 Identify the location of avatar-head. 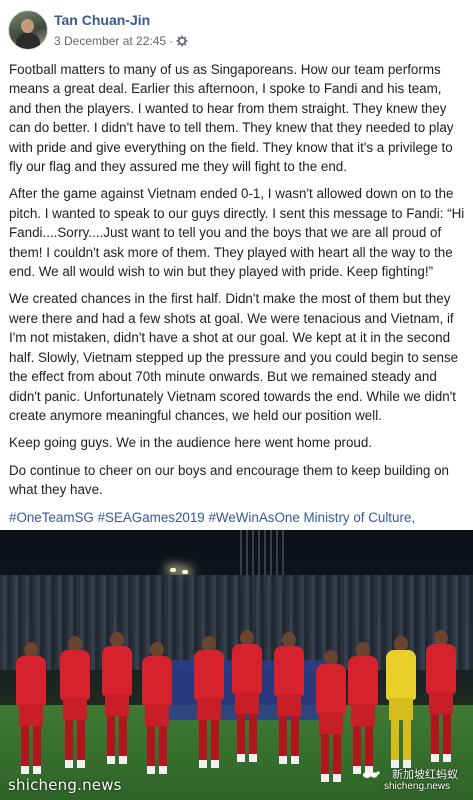
(27, 26).